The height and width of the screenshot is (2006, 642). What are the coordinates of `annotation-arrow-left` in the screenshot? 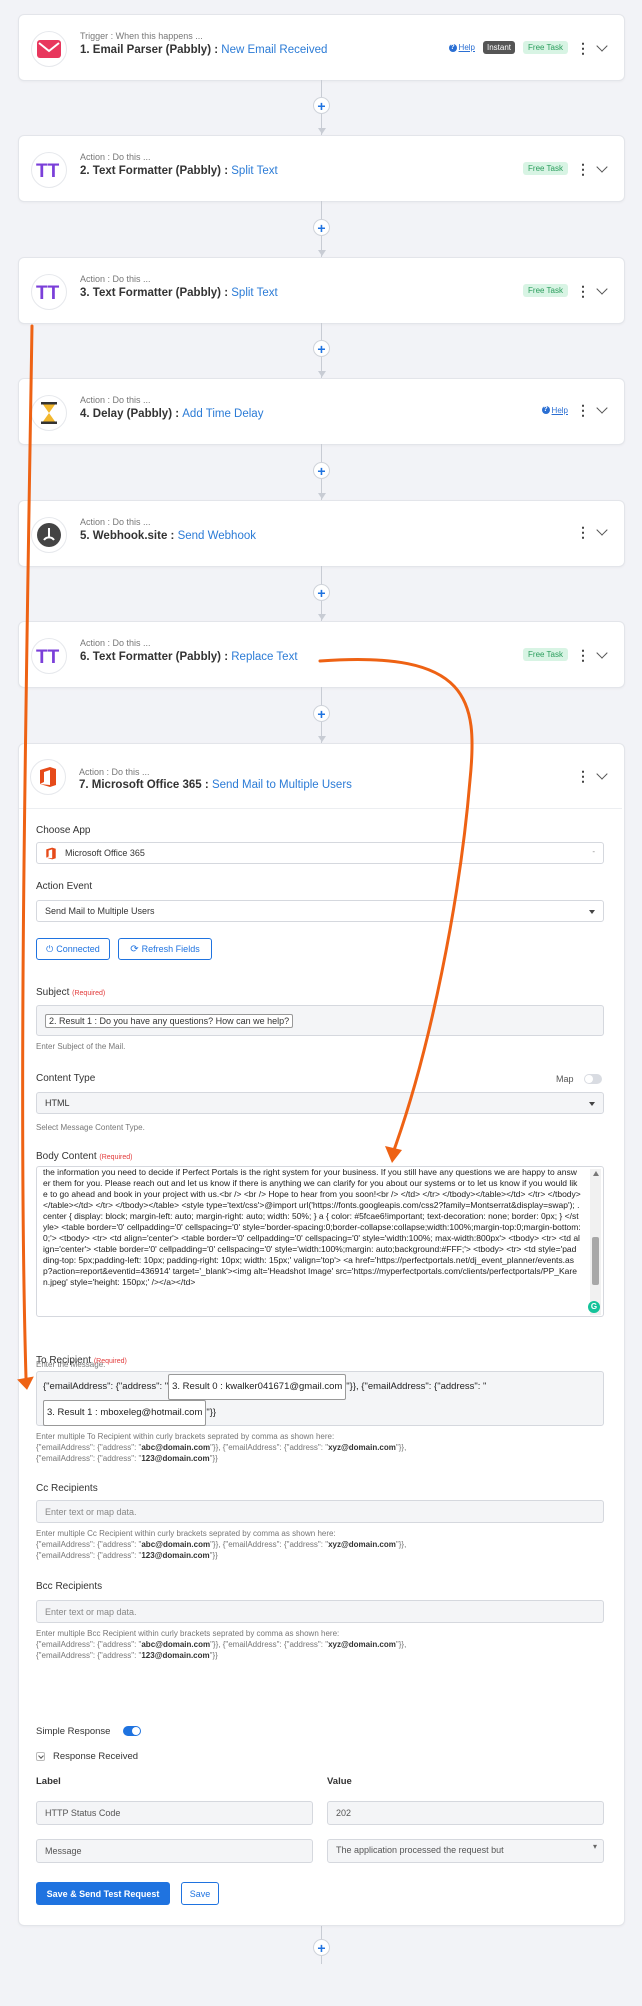 It's located at (27, 852).